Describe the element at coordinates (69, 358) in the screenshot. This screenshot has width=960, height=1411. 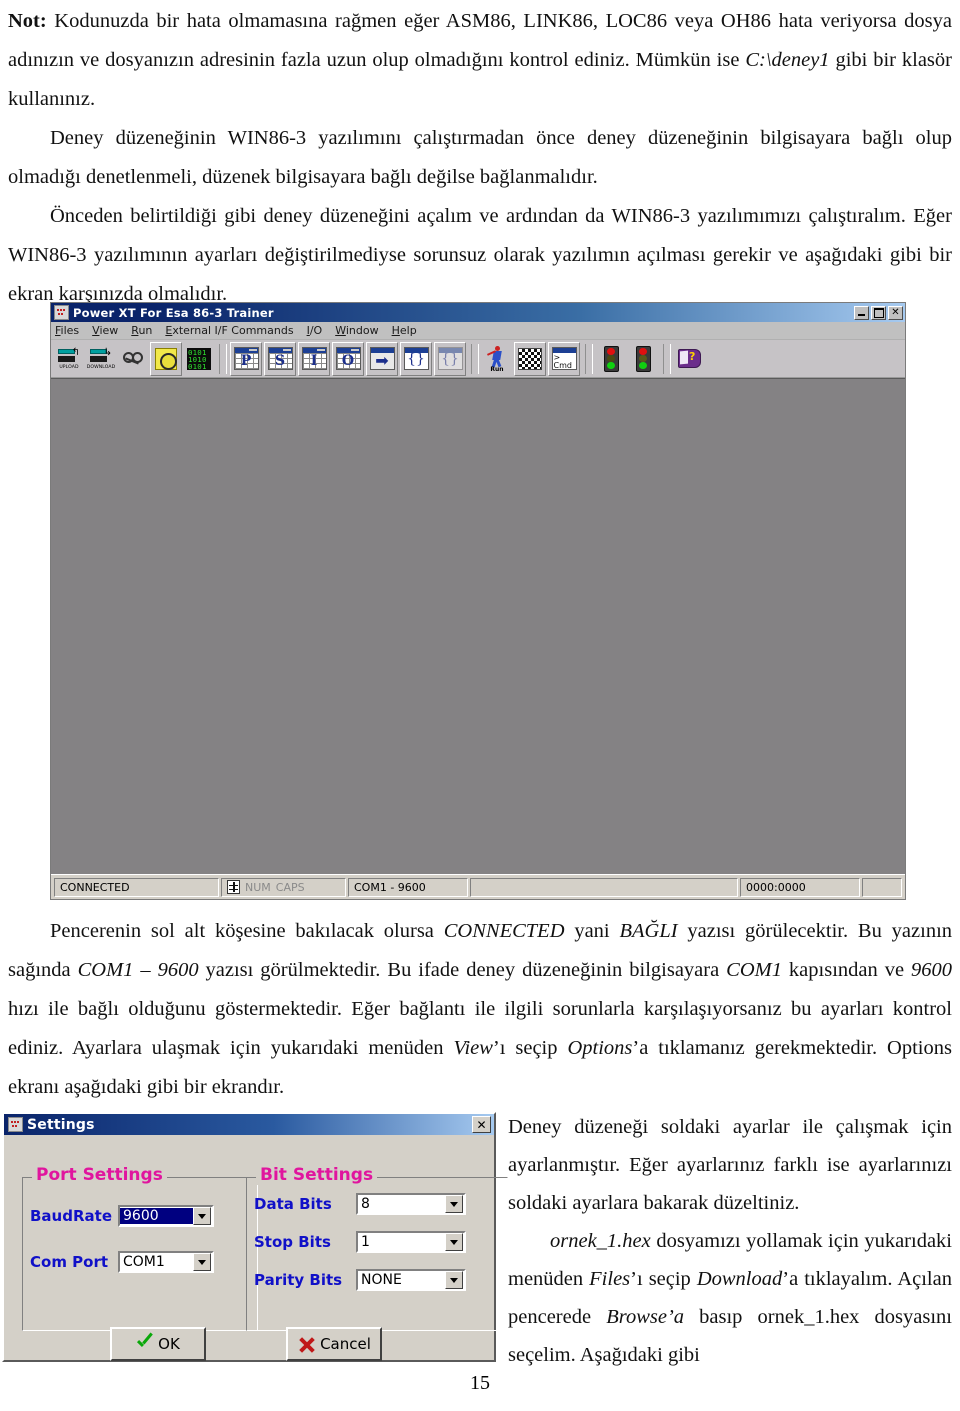
I see `upload-icon: ↰ UPLOAD` at that location.